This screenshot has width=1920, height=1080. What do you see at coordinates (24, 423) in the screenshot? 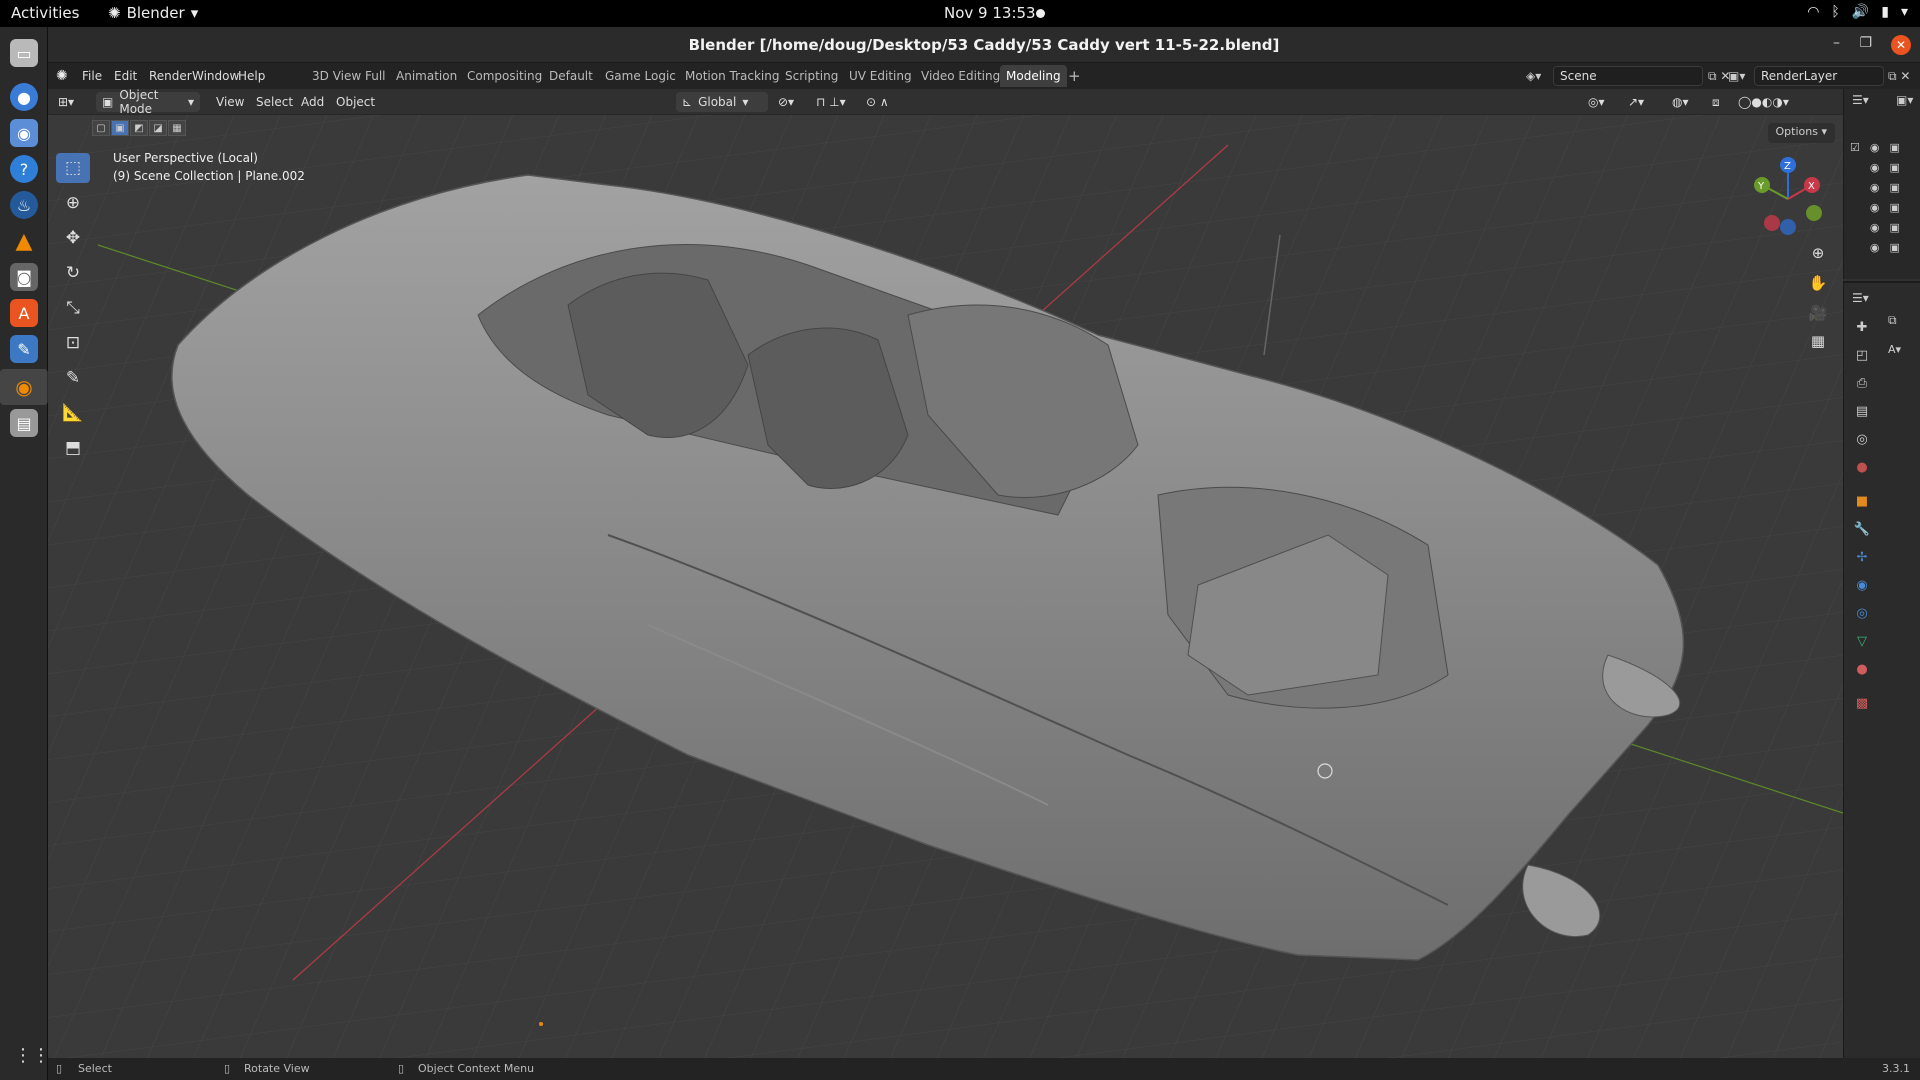
I see `drive-icon: ▤` at bounding box center [24, 423].